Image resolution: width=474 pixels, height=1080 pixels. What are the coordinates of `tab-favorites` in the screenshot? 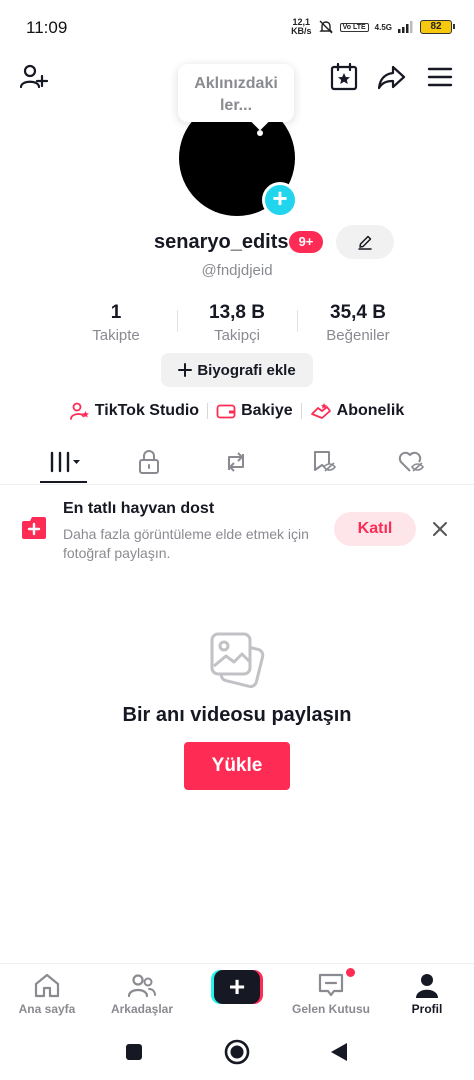 It's located at (323, 462).